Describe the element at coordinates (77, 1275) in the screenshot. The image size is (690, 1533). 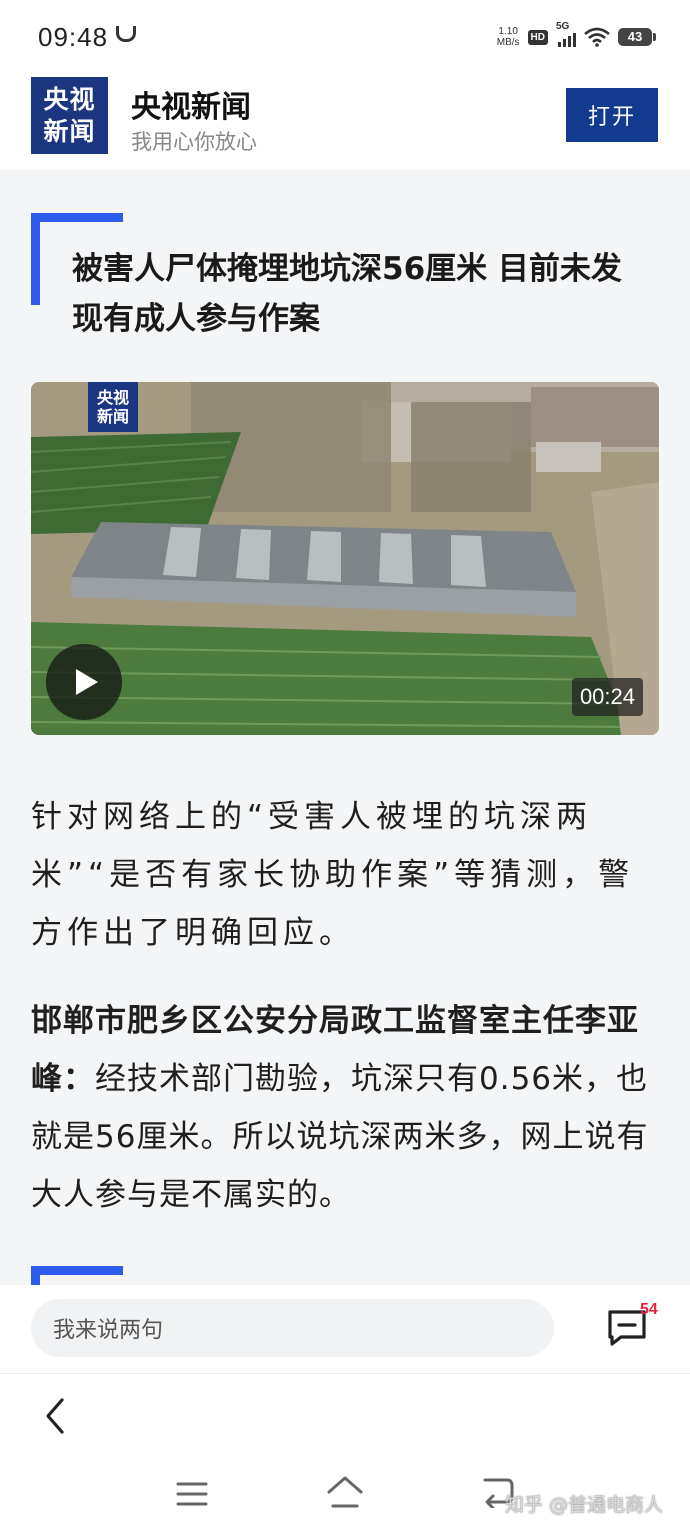
I see `next-section-bracket` at that location.